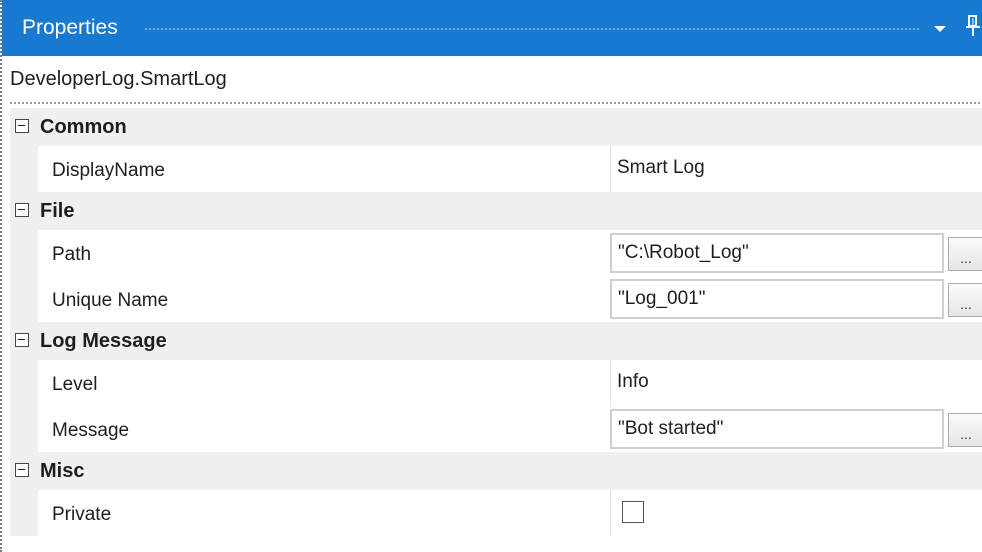 This screenshot has height=552, width=982. I want to click on property-row-level: Level Info, so click(496, 383).